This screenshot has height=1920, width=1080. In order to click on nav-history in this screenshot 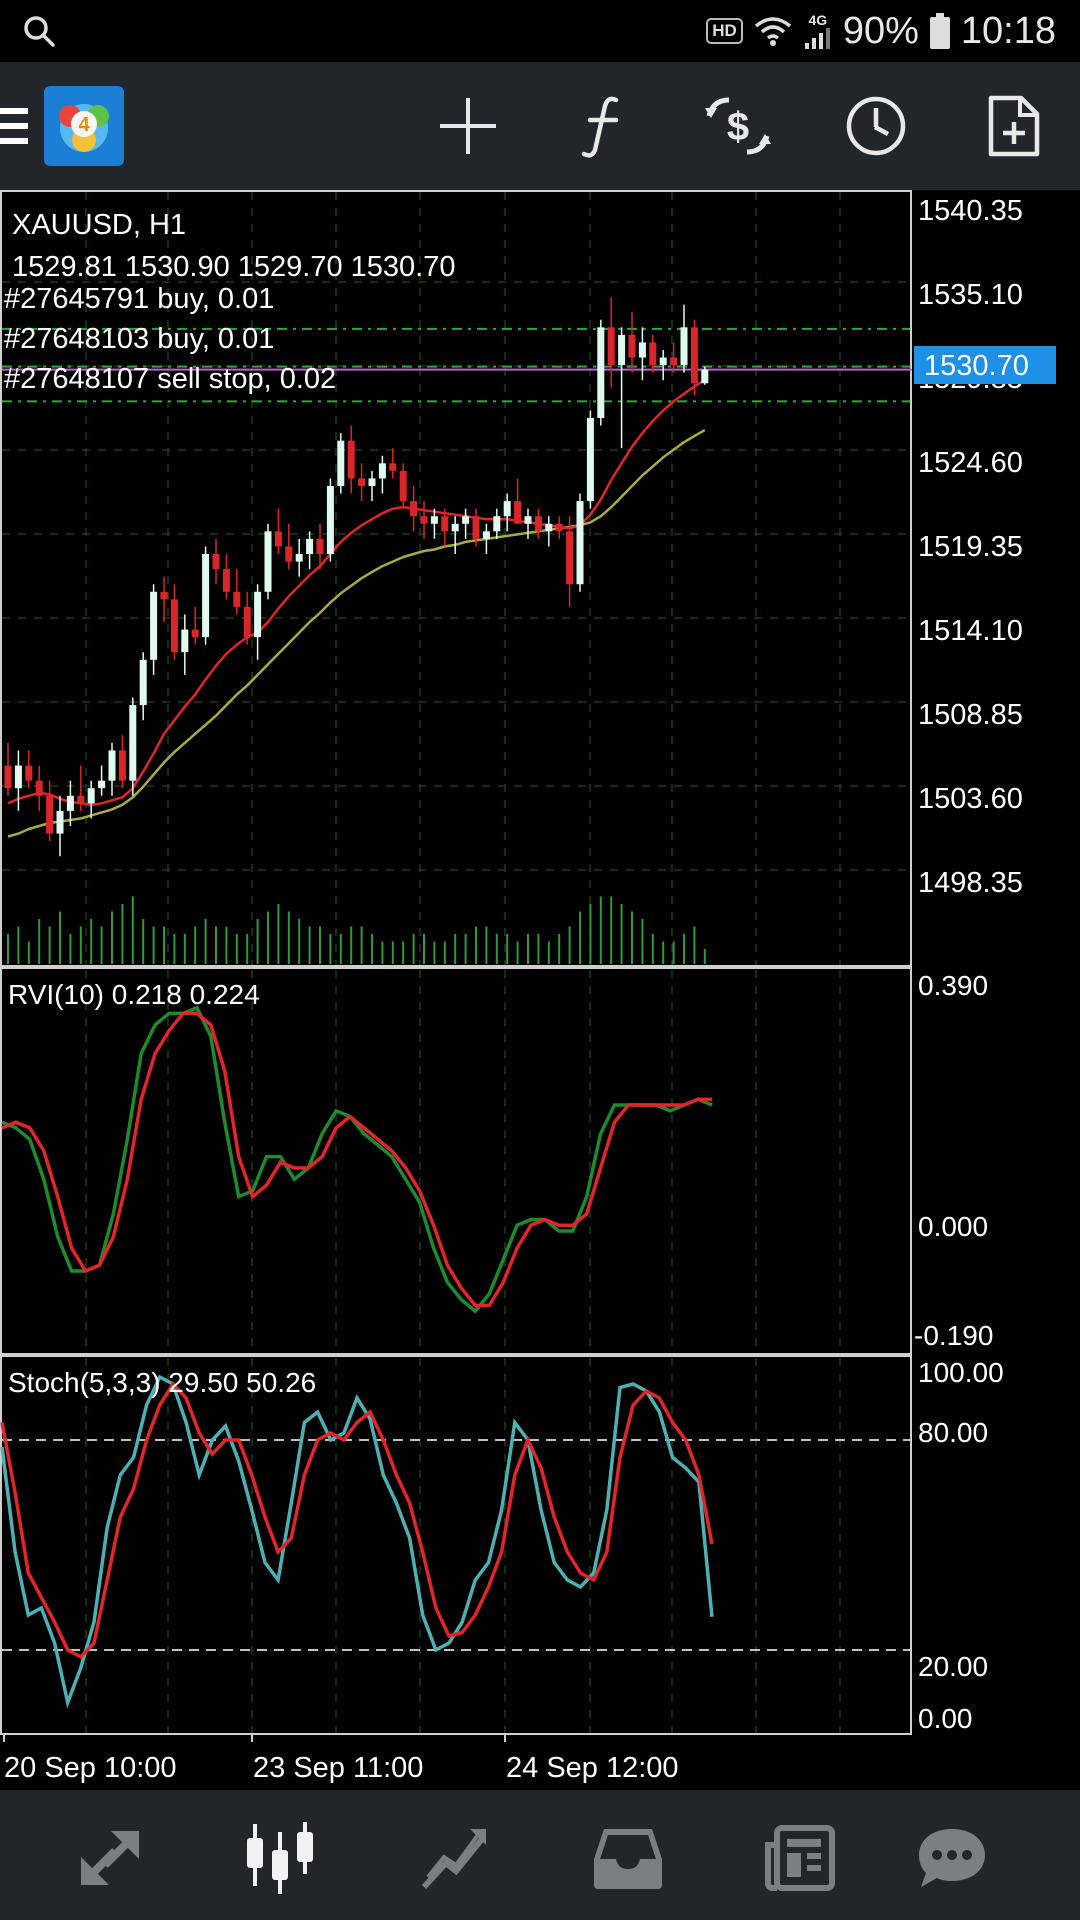, I will do `click(628, 1858)`.